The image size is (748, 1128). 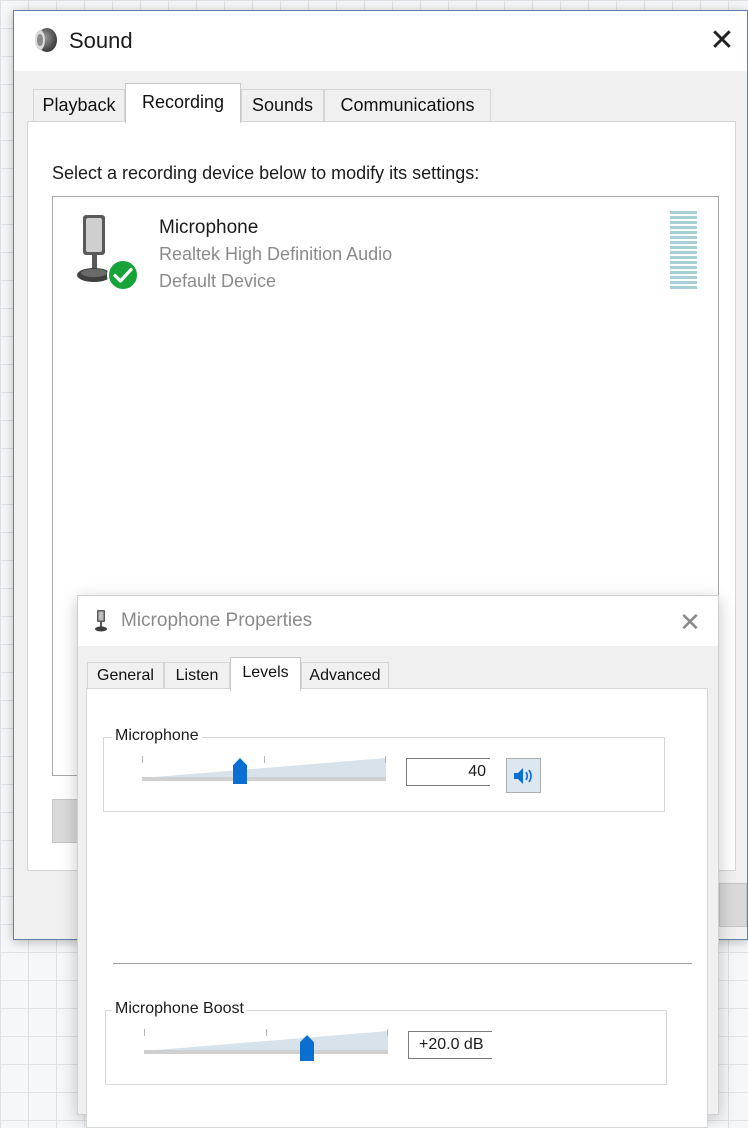 What do you see at coordinates (101, 40) in the screenshot?
I see `window-title: Sound` at bounding box center [101, 40].